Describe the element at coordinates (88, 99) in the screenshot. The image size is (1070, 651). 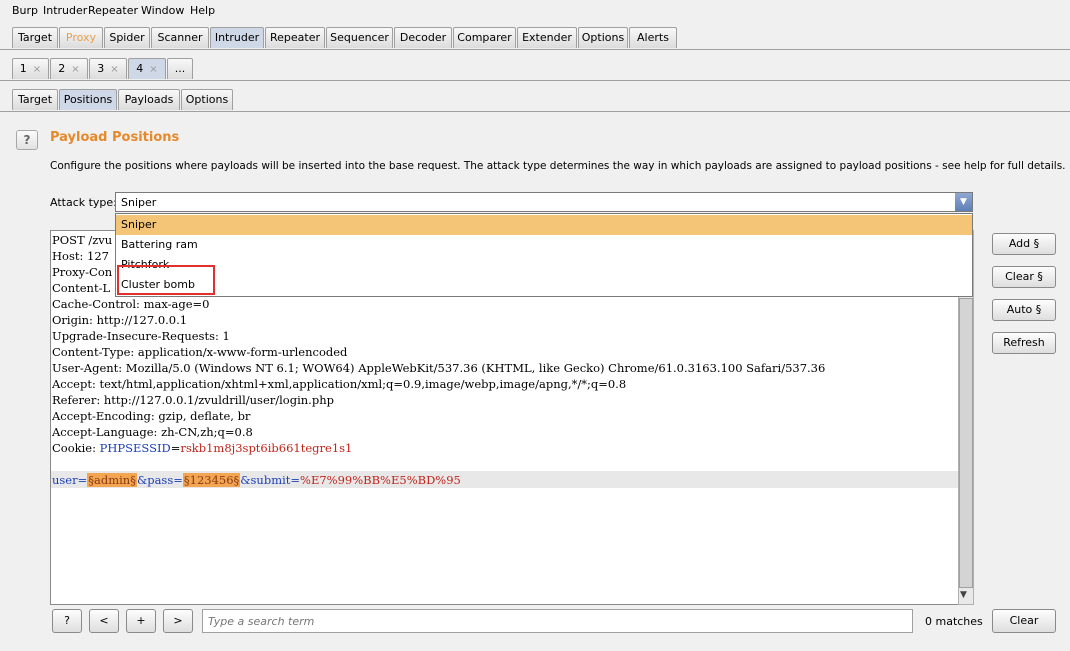
I see `subtab-positions: Positions` at that location.